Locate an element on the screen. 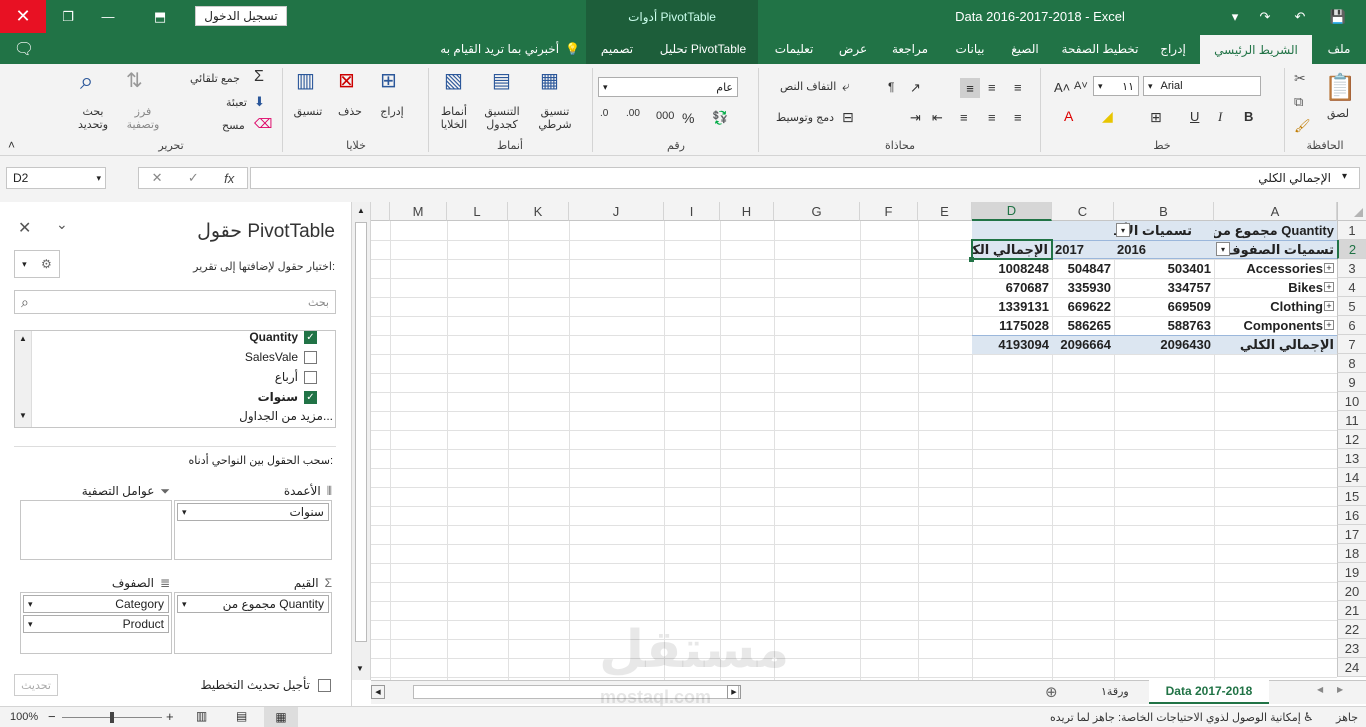 This screenshot has height=727, width=1366. decrease-decimal-icon: .00 is located at coordinates (633, 113).